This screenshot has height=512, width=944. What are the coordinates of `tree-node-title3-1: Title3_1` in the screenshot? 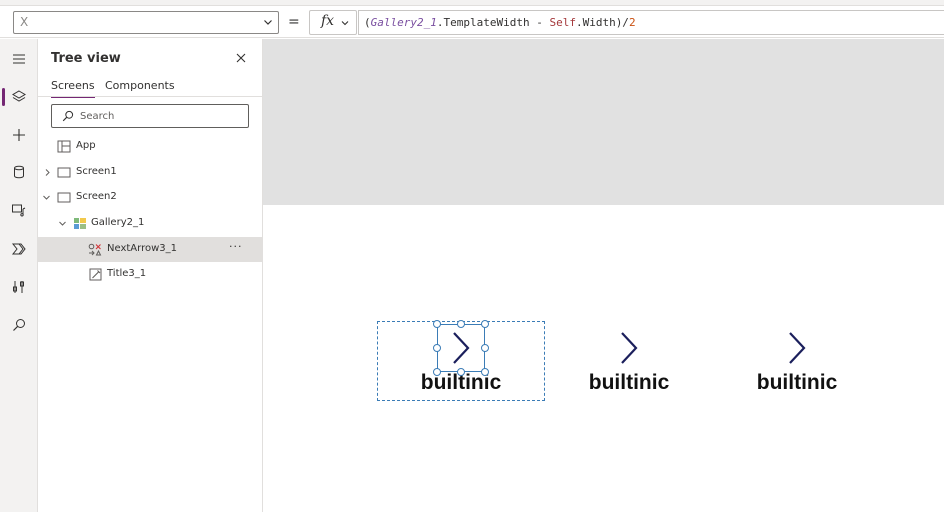 It's located at (150, 274).